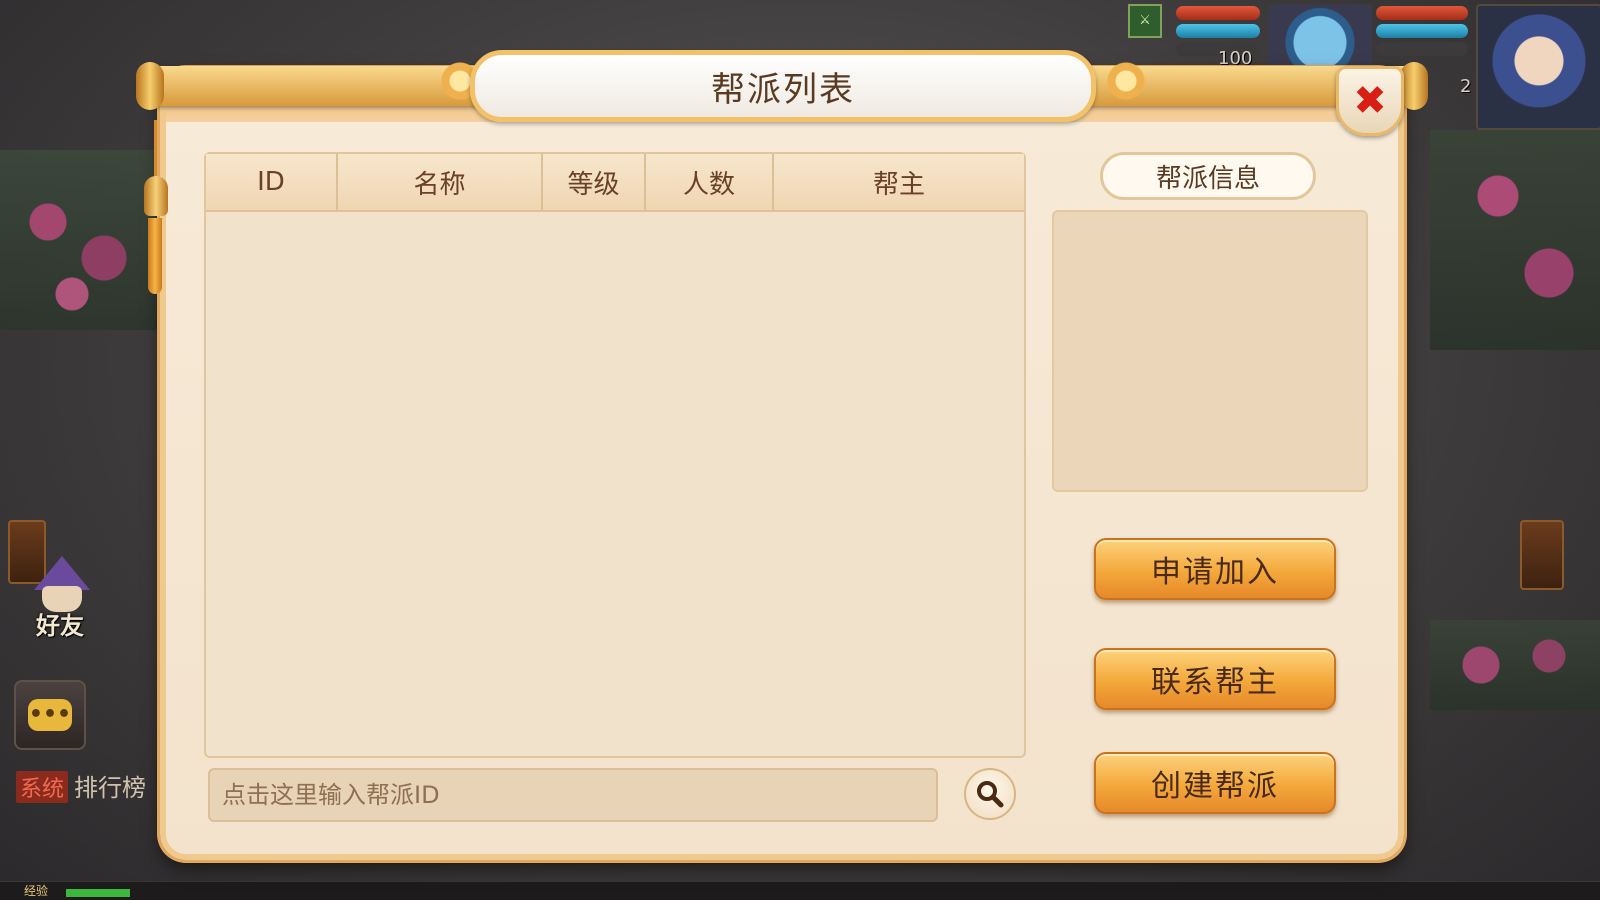 This screenshot has height=900, width=1600. I want to click on rod-cap-left, so click(150, 86).